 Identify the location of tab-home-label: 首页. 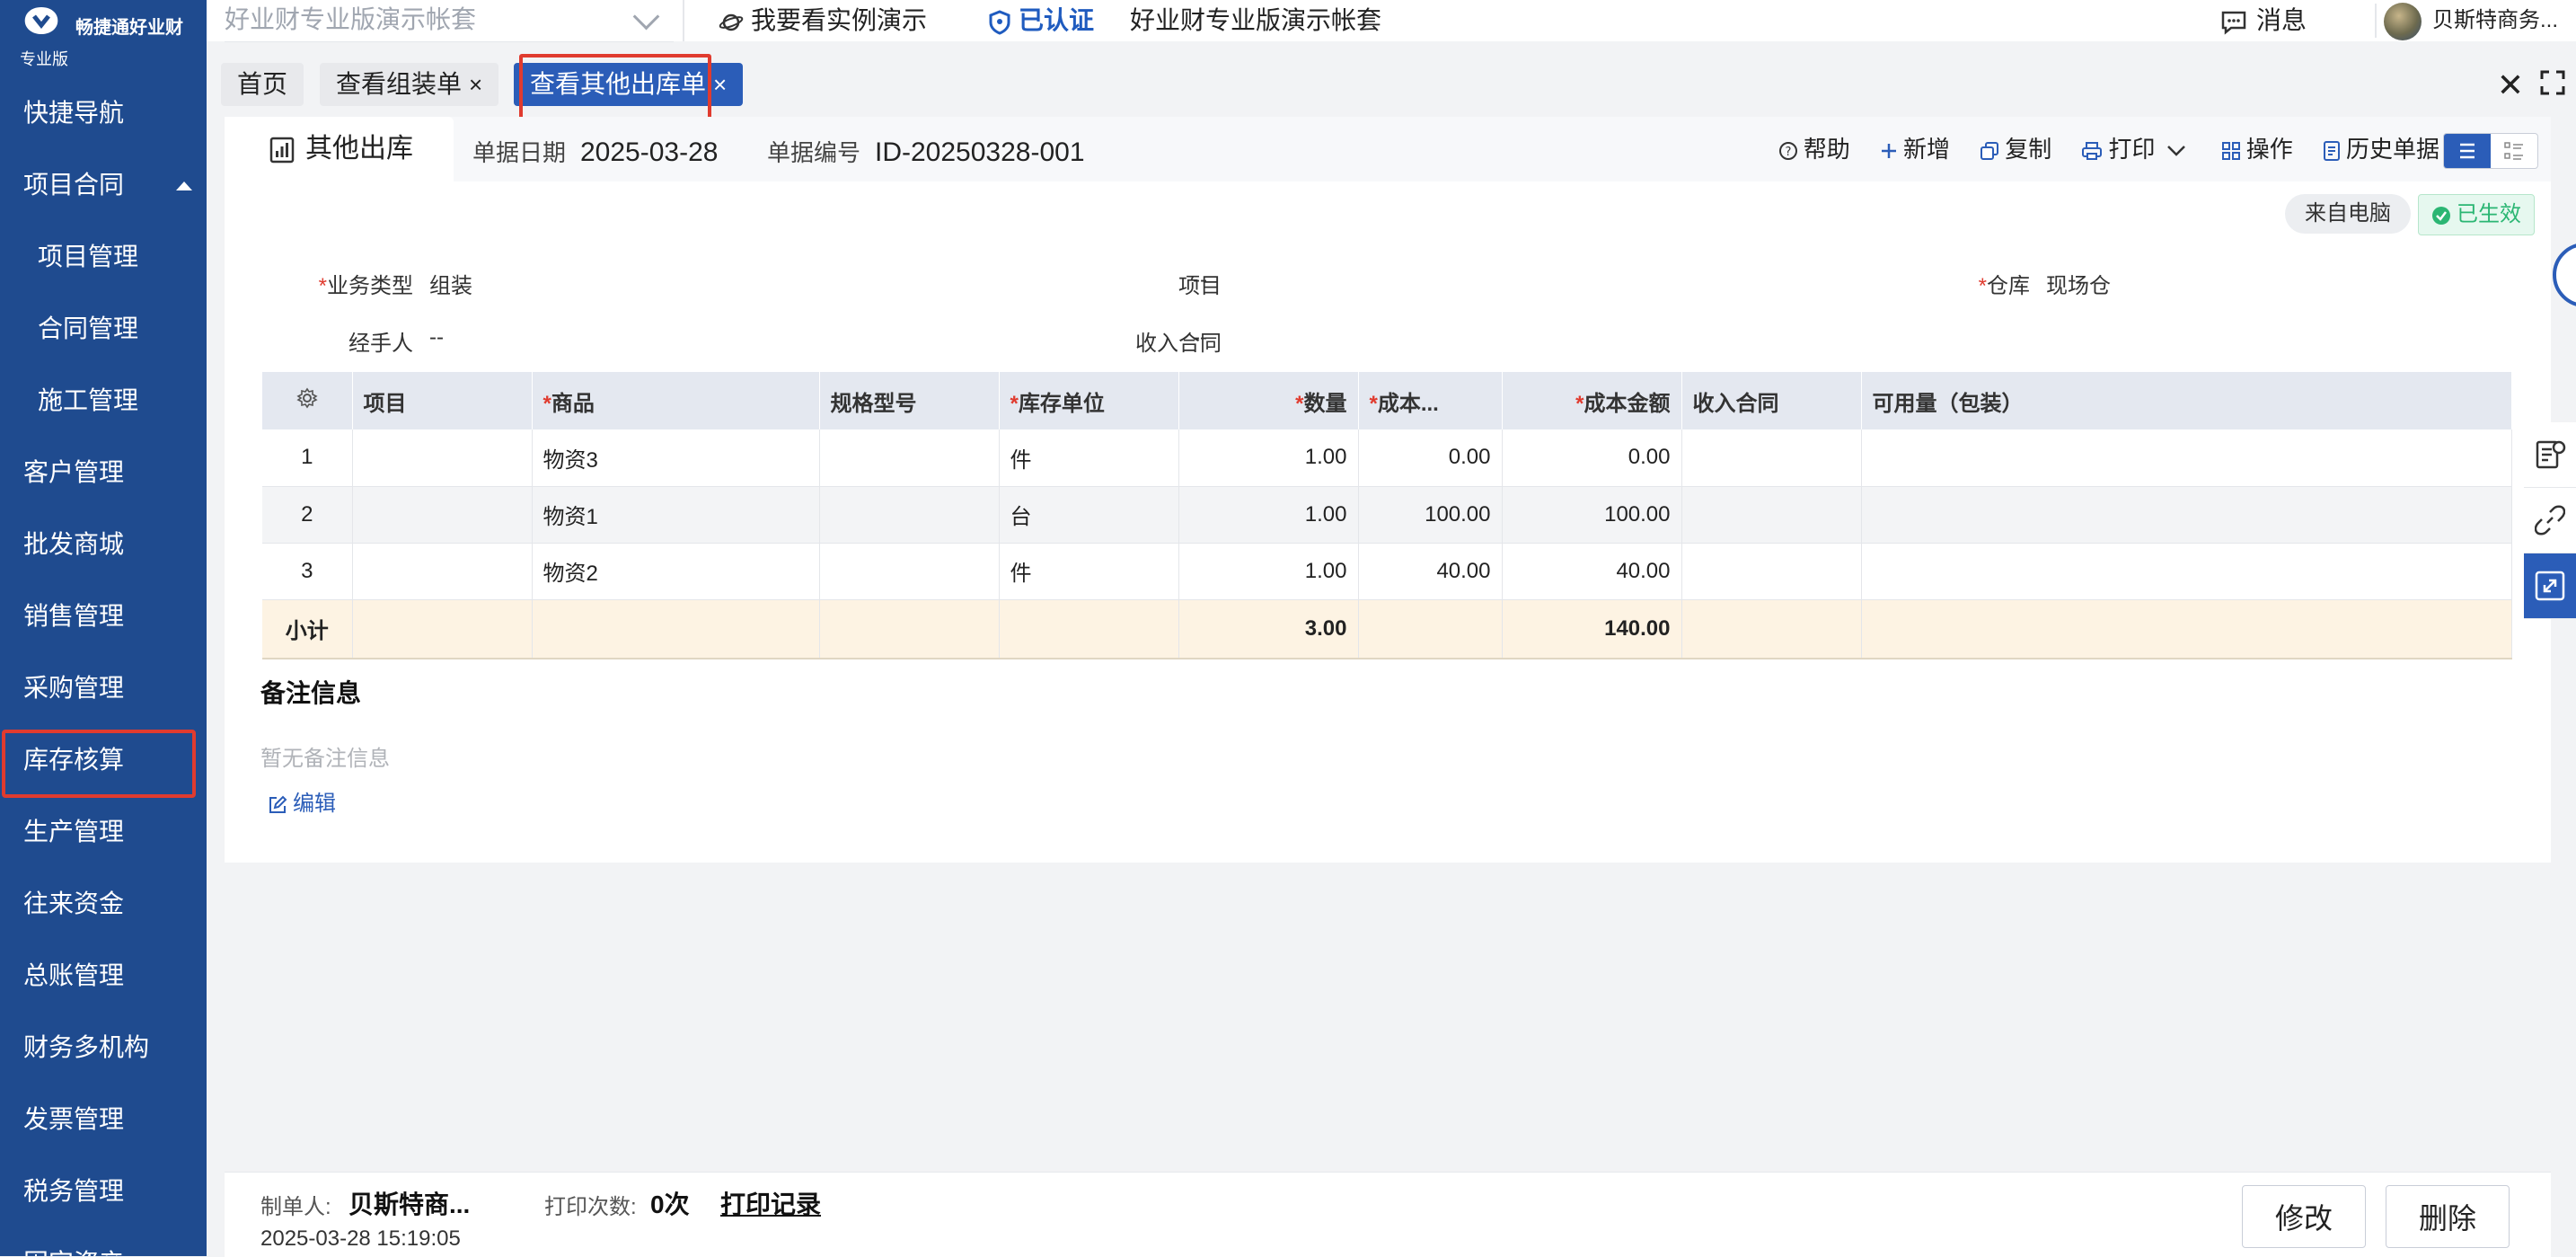
(262, 84).